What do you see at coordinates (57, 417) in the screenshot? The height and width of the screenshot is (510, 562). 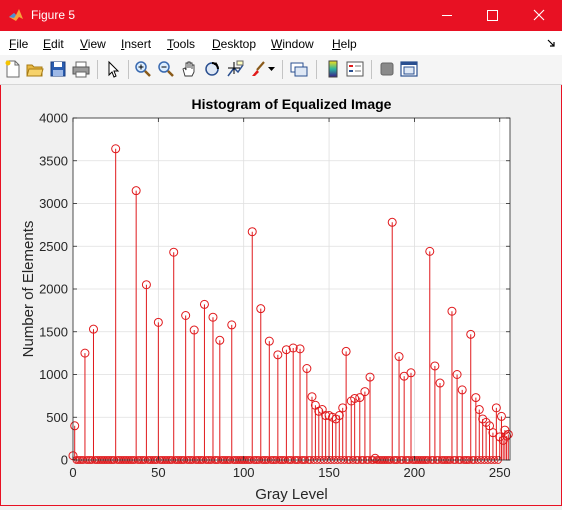 I see `y-tick-label: 500` at bounding box center [57, 417].